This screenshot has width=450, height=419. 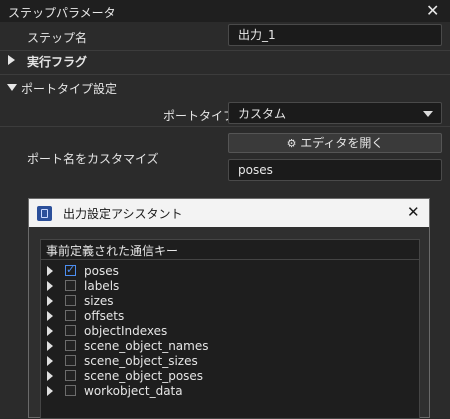 I want to click on tree-item: scene_object_names, so click(x=230, y=346).